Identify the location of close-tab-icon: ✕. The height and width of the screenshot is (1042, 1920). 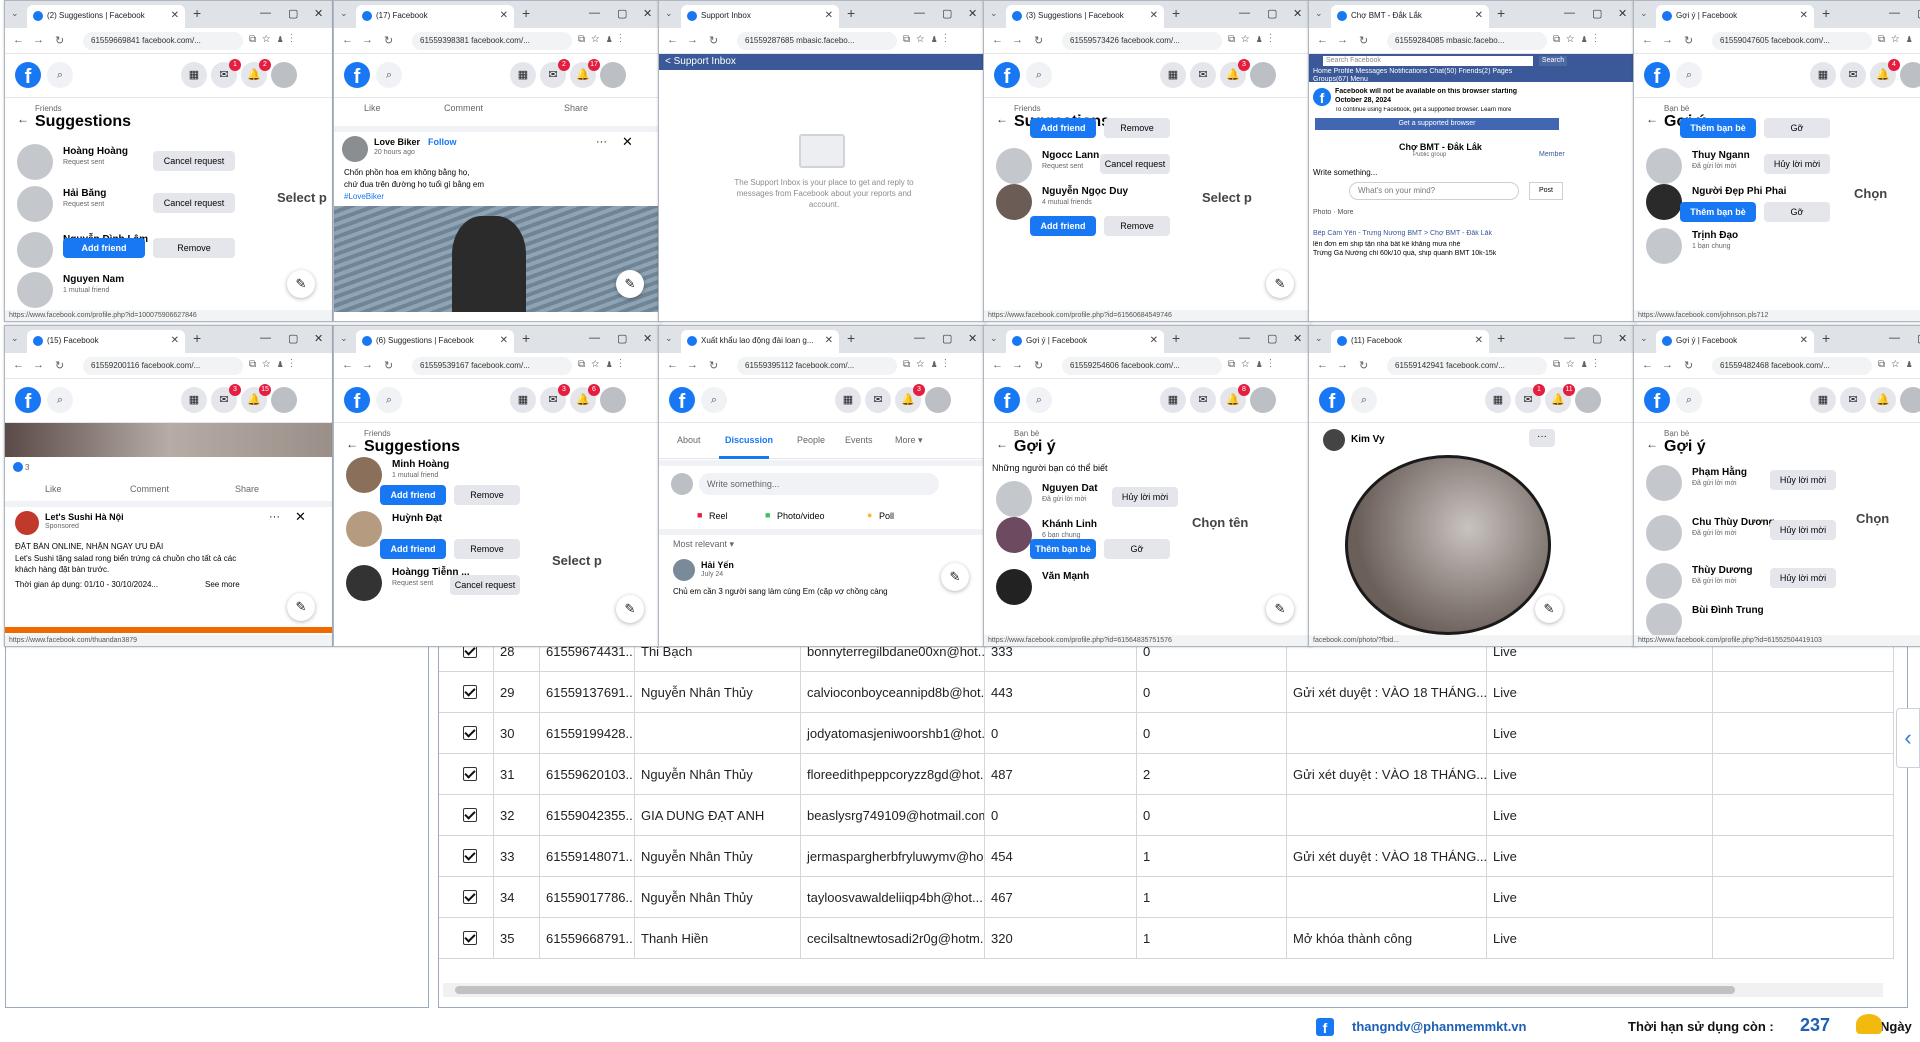
(504, 15).